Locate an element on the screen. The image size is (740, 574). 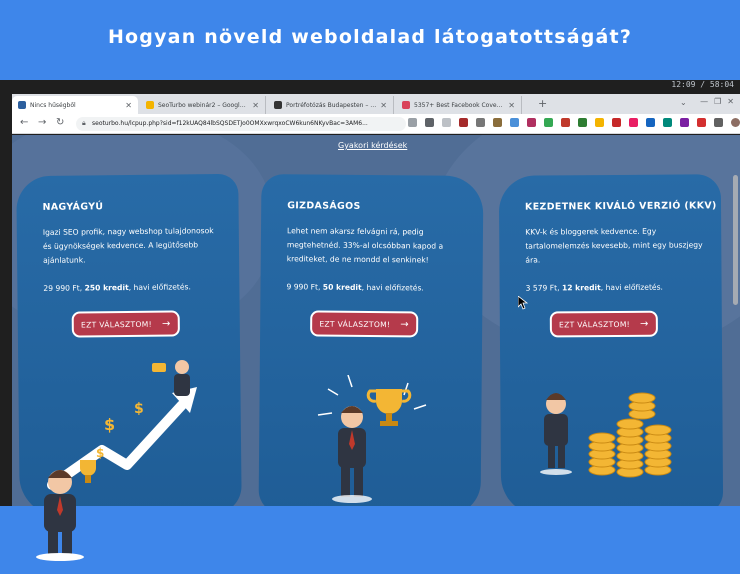
price-amount: 29 990 Ft is located at coordinates (61, 288).